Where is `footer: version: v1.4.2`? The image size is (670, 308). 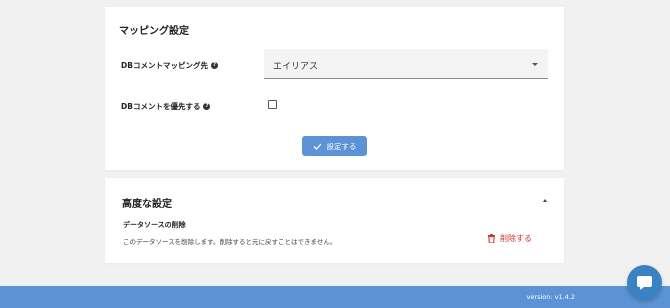 footer: version: v1.4.2 is located at coordinates (335, 297).